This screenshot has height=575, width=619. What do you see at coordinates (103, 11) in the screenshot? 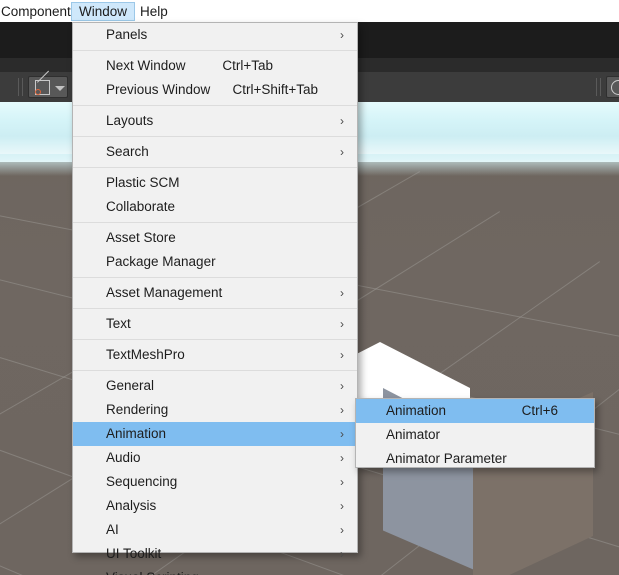
I see `menubar-item-window: Window` at bounding box center [103, 11].